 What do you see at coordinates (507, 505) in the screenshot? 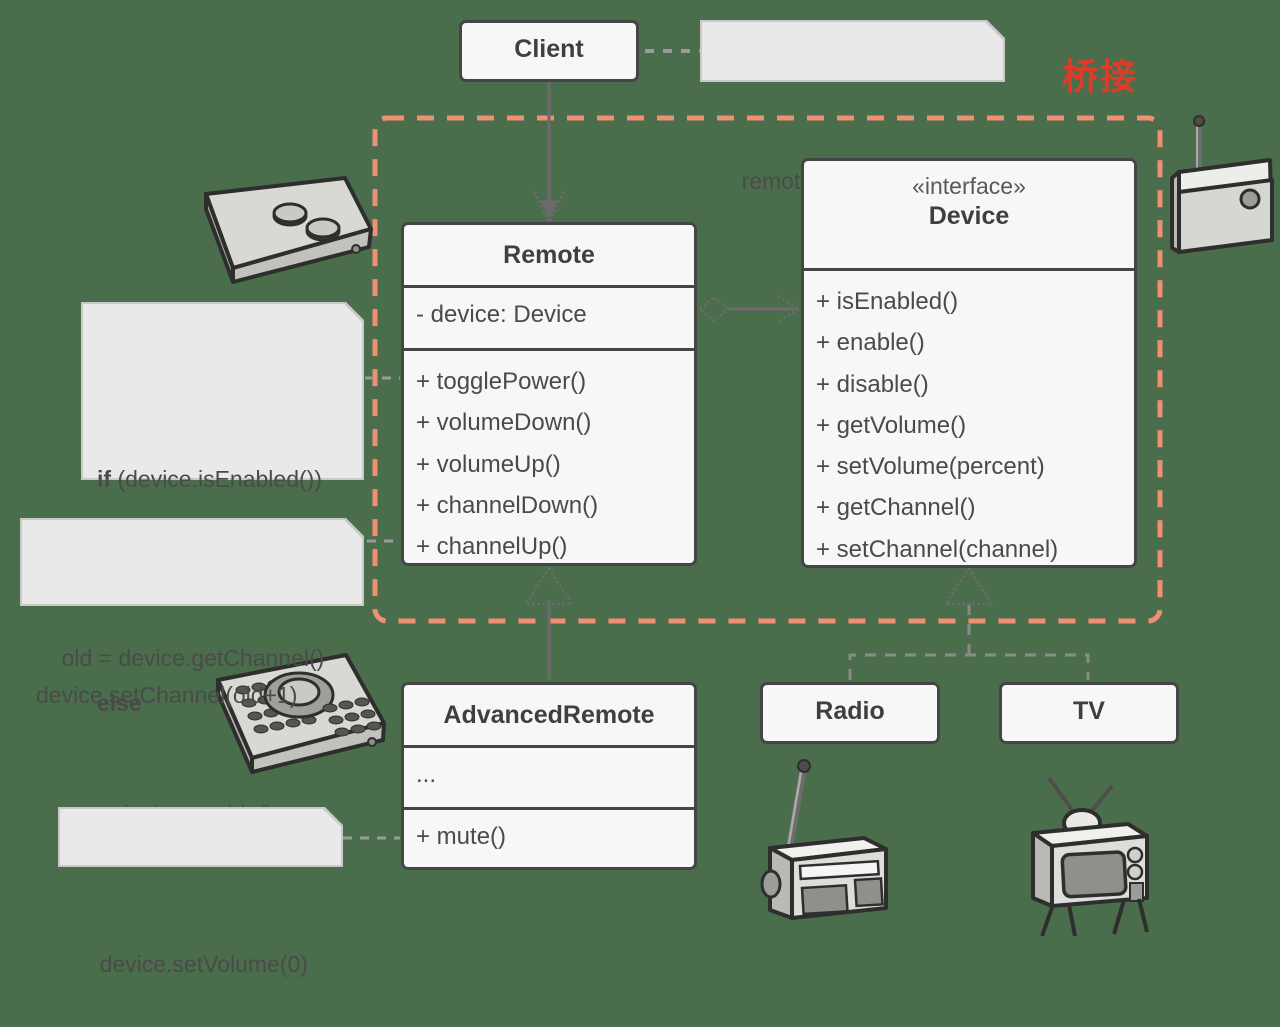
I see `method-channel-down: + channelDown()` at bounding box center [507, 505].